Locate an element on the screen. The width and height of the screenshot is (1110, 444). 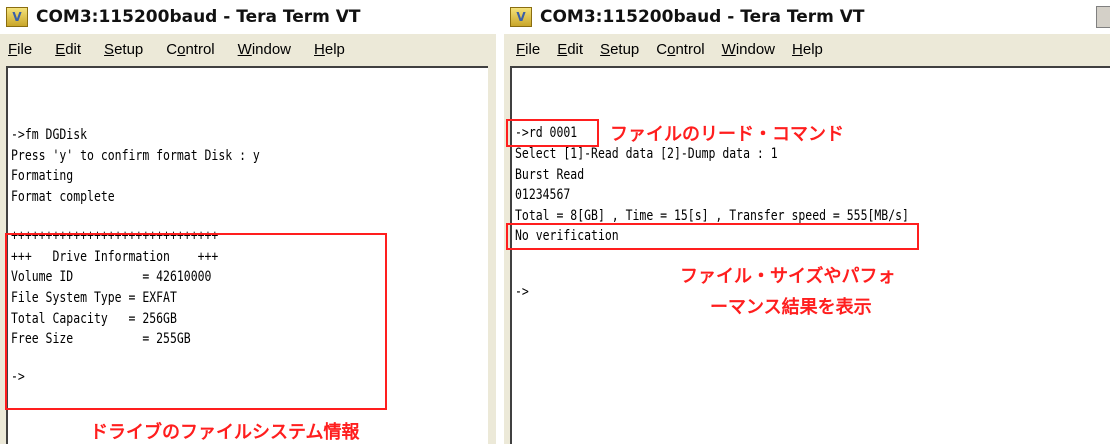
transfer-result-highlight-box is located at coordinates (712, 236).